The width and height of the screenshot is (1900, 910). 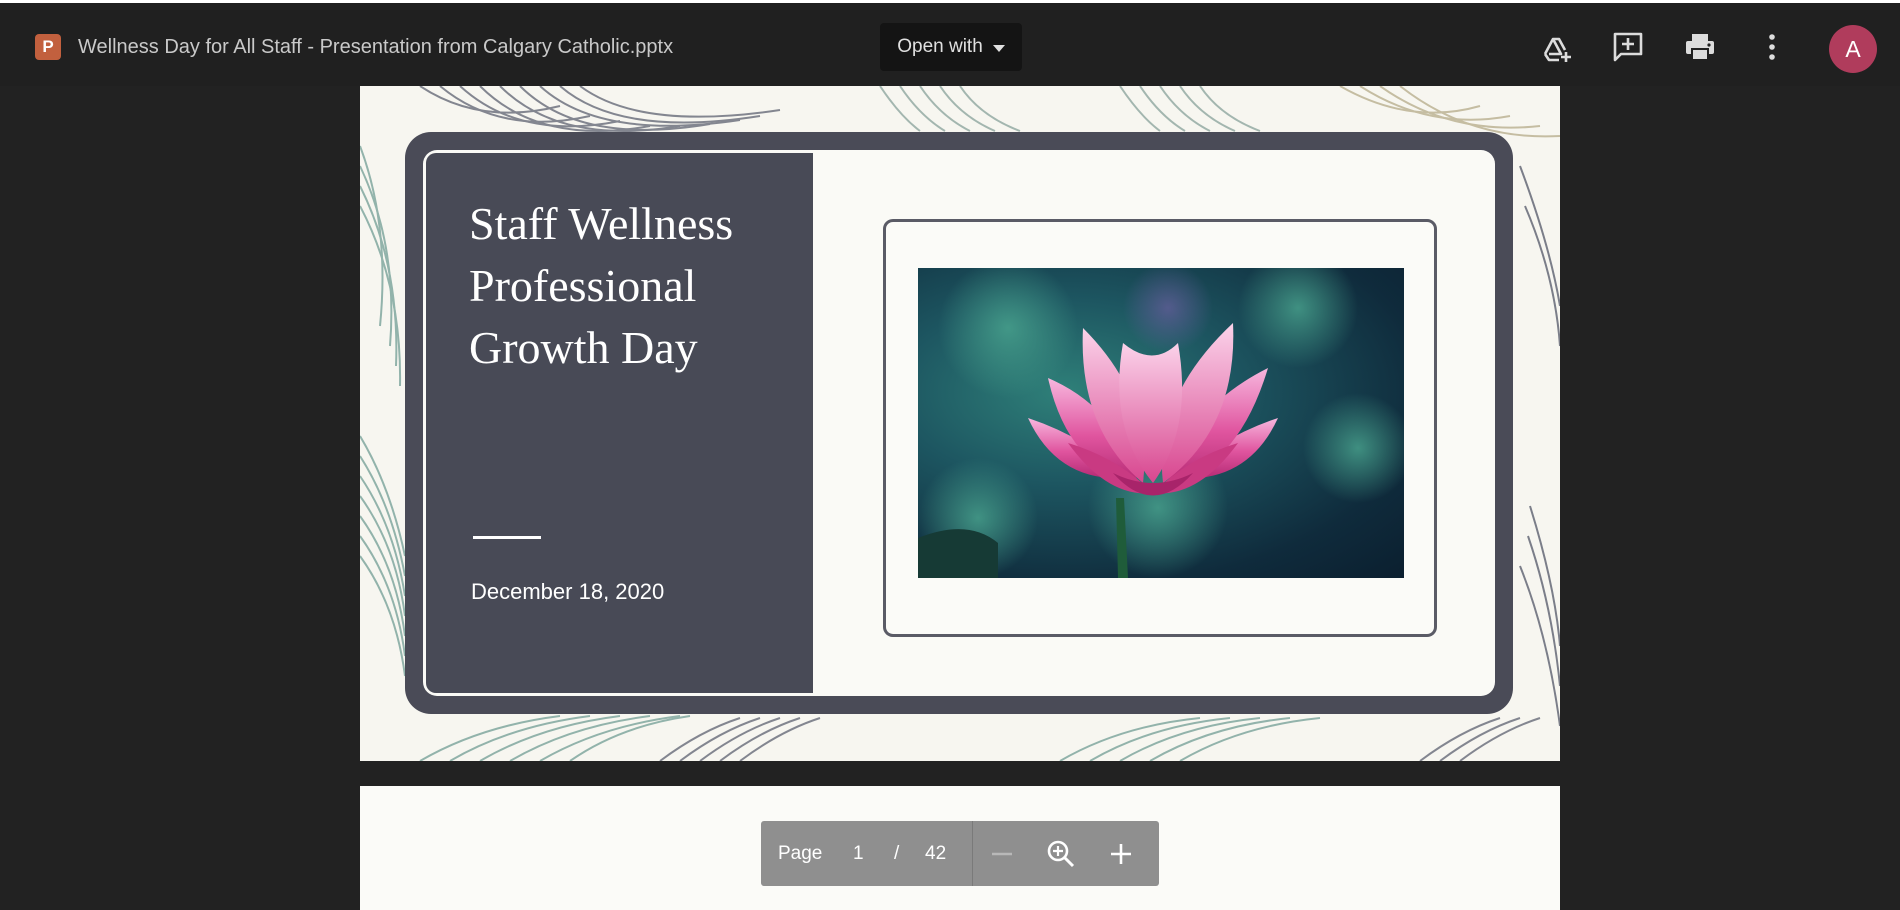 What do you see at coordinates (858, 854) in the screenshot?
I see `current-page-input: 1` at bounding box center [858, 854].